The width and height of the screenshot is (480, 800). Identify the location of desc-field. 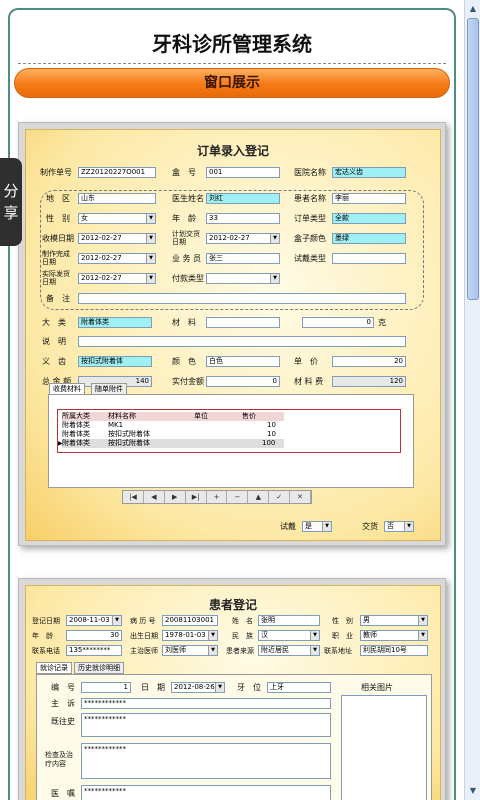
(242, 341).